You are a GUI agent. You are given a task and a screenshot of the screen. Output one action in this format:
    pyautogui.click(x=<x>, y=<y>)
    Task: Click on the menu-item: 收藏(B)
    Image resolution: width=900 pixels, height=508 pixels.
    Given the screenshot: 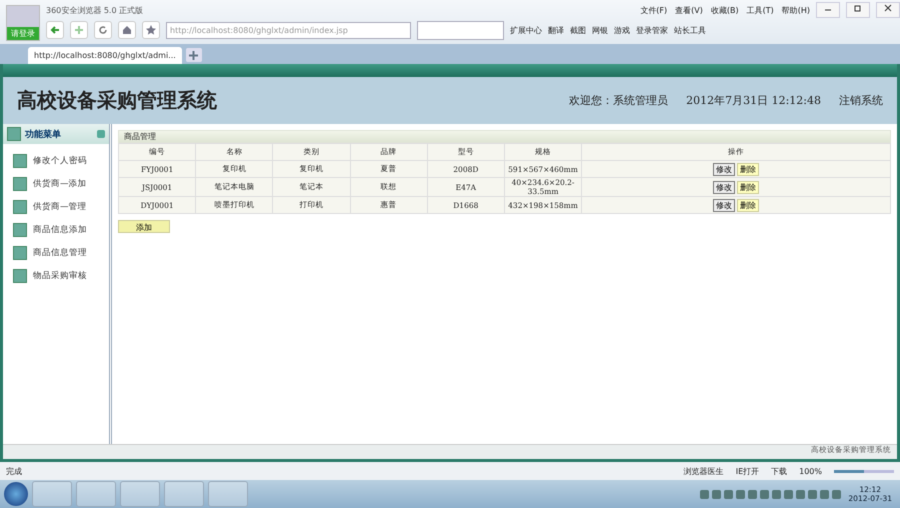 What is the action you would take?
    pyautogui.click(x=724, y=10)
    